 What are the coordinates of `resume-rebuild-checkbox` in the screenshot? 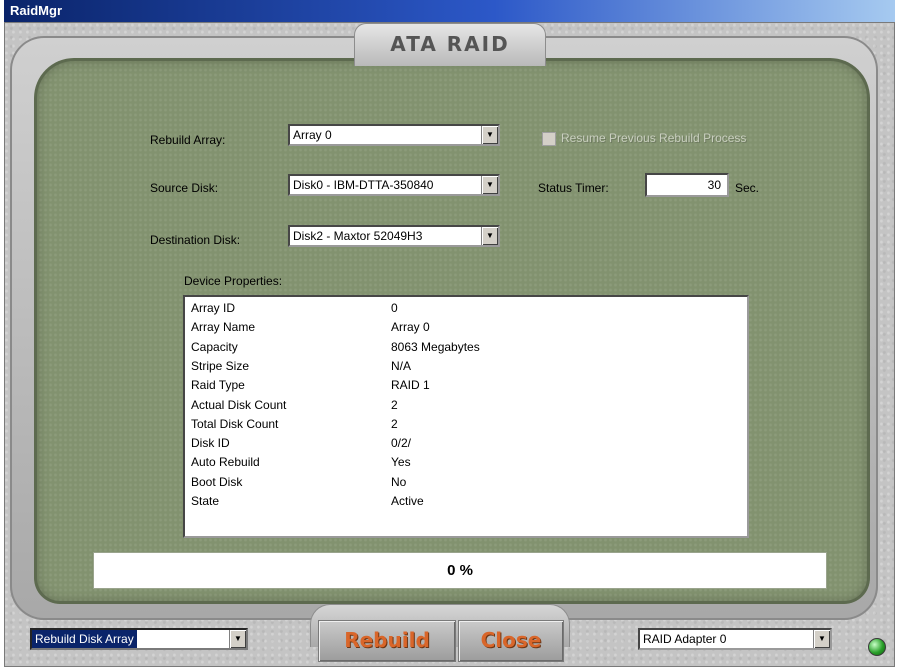 It's located at (549, 139).